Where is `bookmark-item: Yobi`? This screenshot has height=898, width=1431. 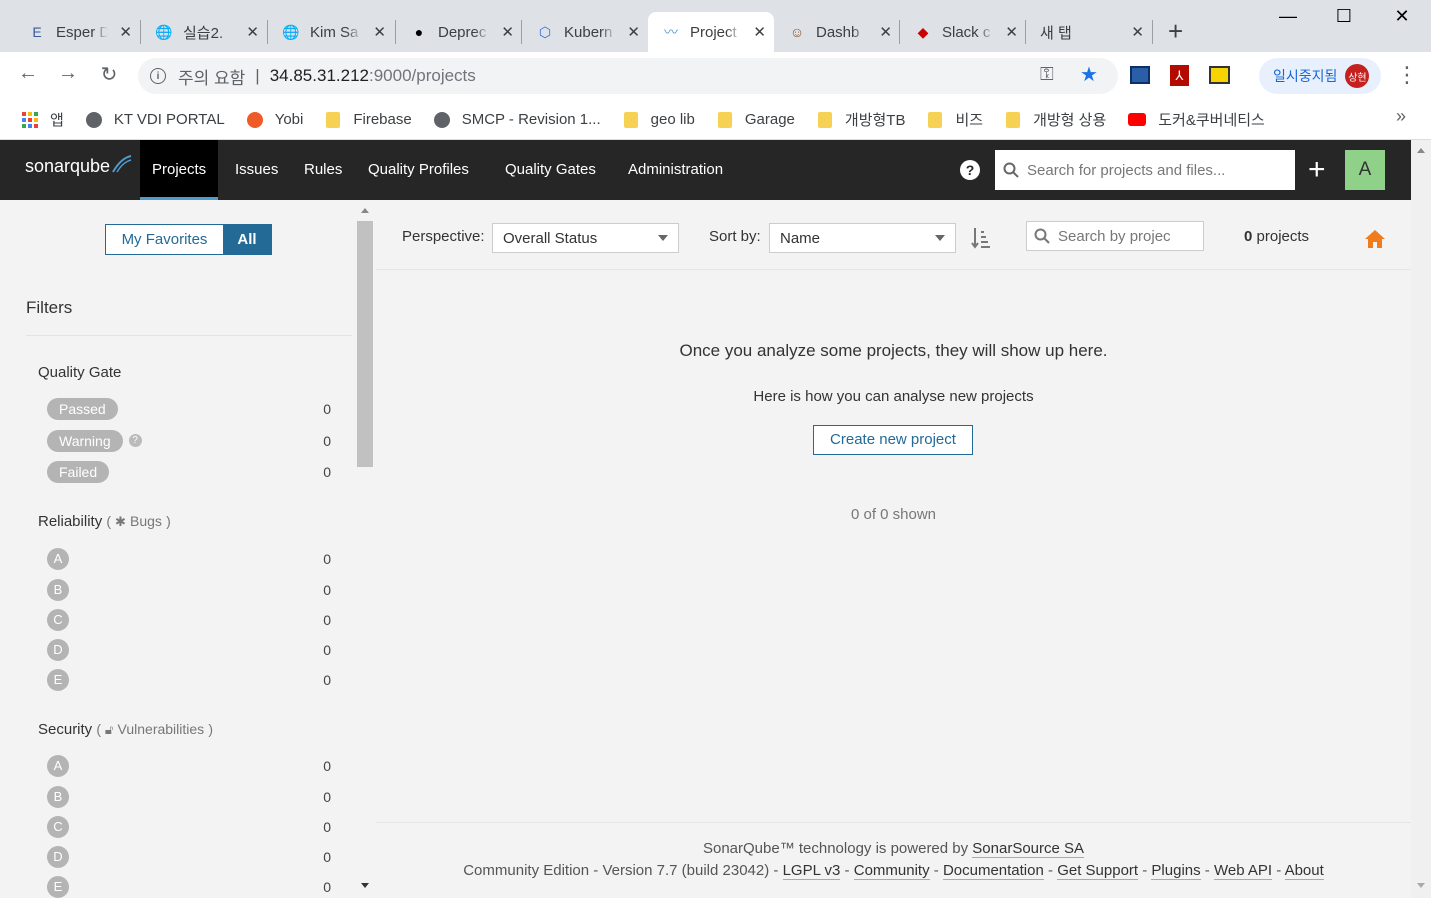
bookmark-item: Yobi is located at coordinates (274, 119).